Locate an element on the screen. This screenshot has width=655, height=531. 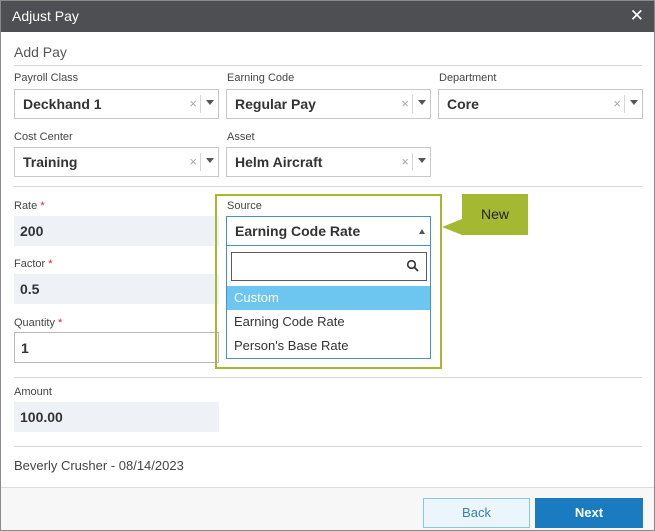
source-label: Source is located at coordinates (244, 206).